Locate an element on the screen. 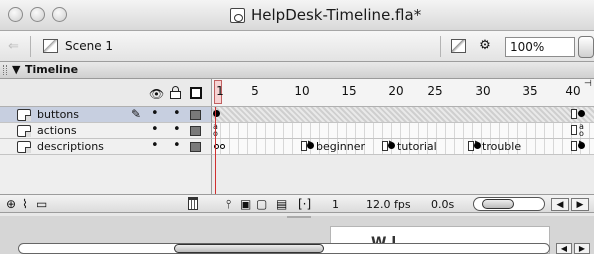 The height and width of the screenshot is (254, 594). frames-empty-area is located at coordinates (402, 174).